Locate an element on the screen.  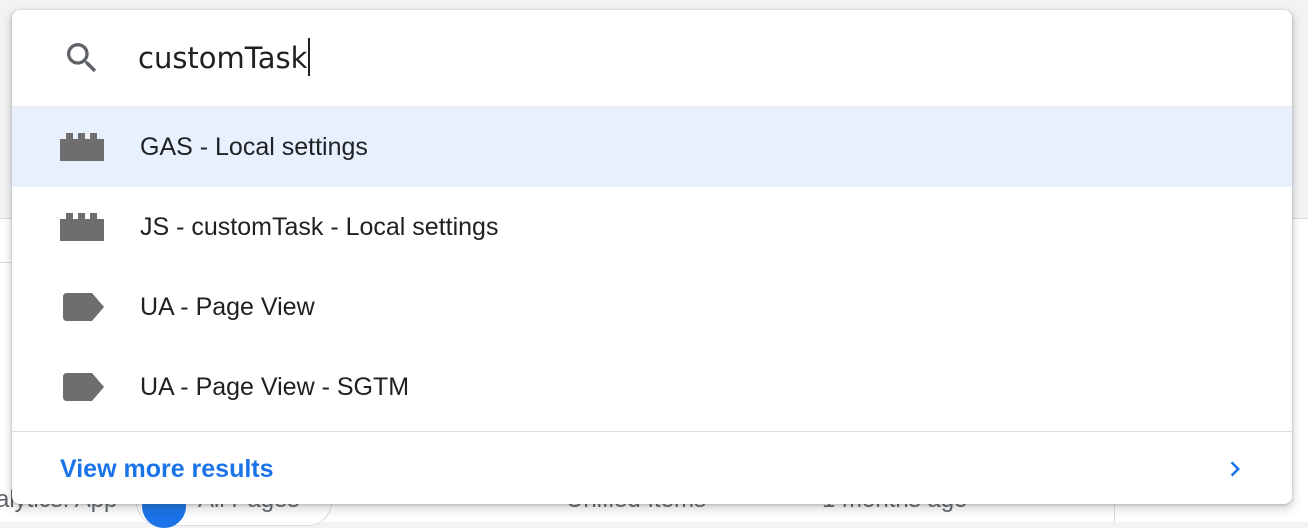
view-more-results-link: View more results is located at coordinates (652, 467).